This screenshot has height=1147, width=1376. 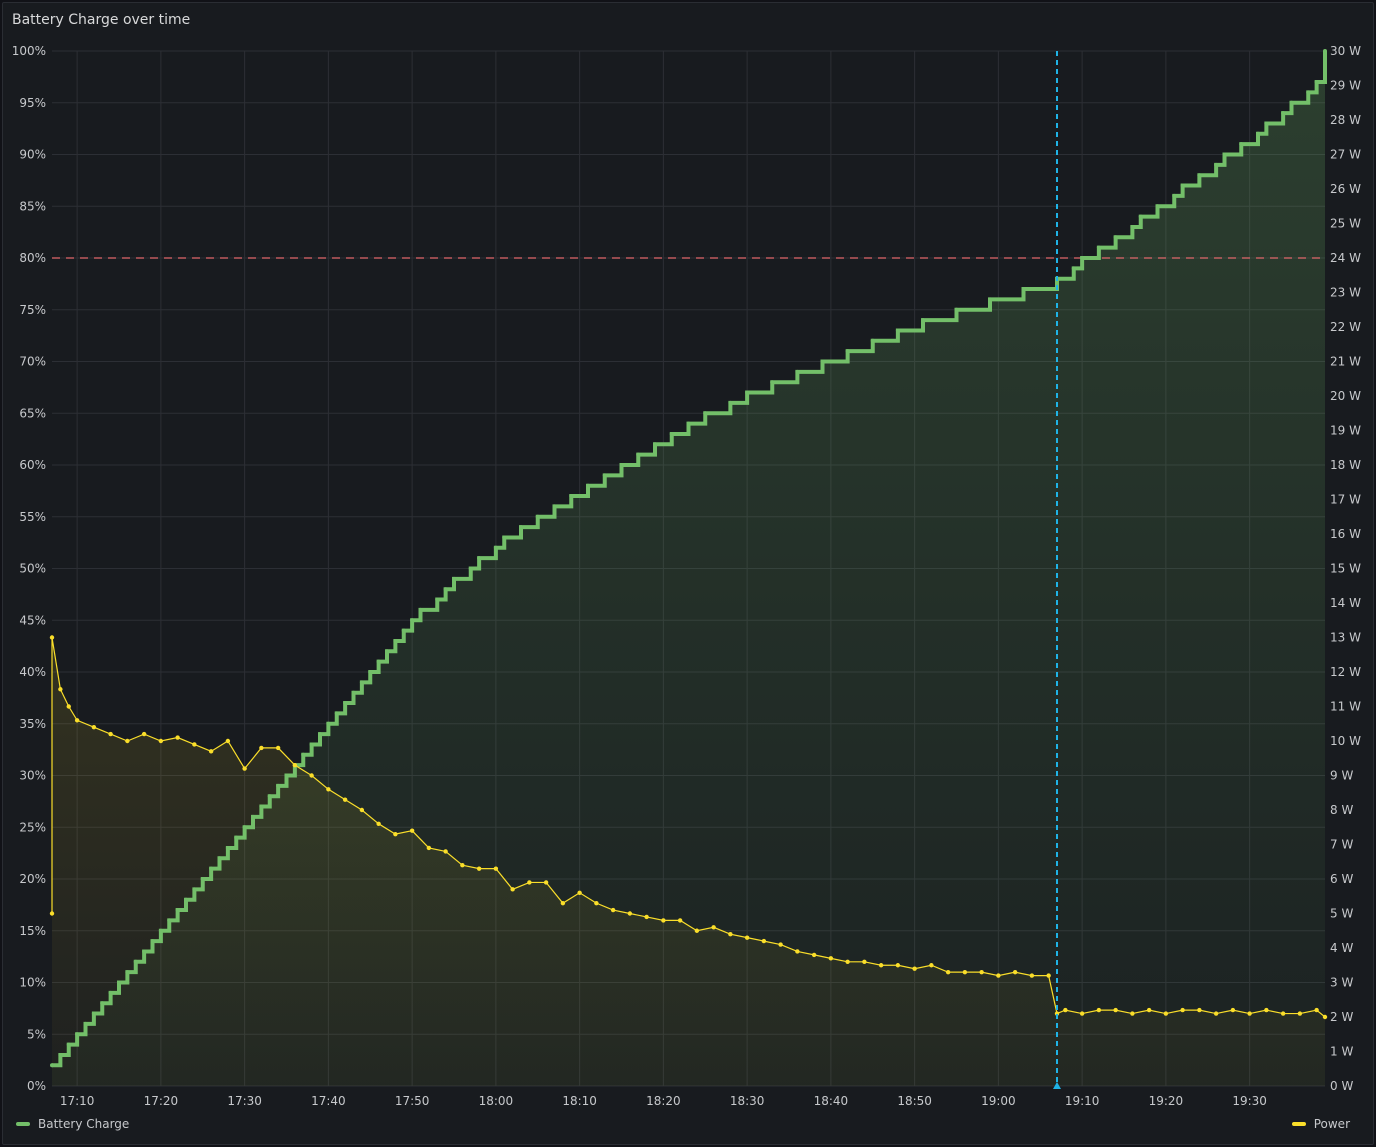 What do you see at coordinates (1341, 810) in the screenshot?
I see `y-right-tick-label: 8 W` at bounding box center [1341, 810].